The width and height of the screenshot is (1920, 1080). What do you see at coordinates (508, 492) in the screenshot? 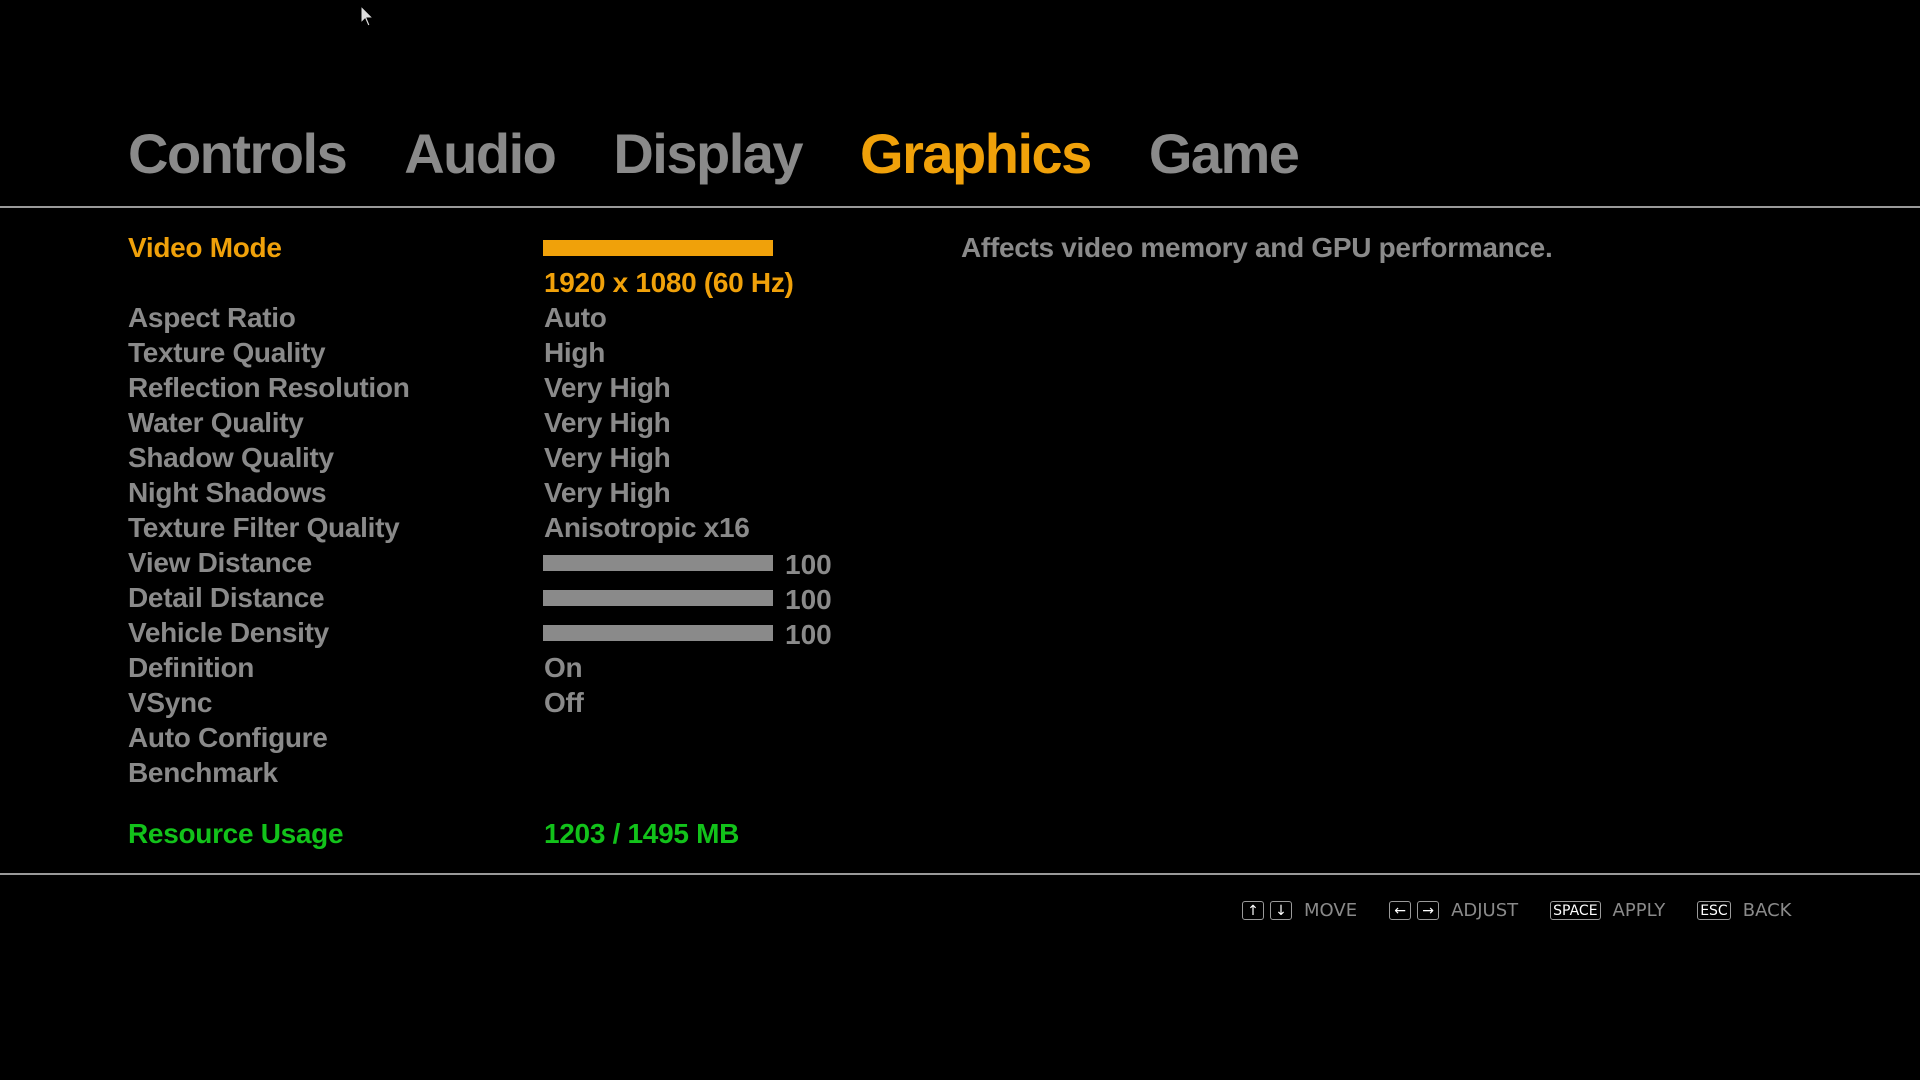
I see `setting-night-shadows: Night Shadows Very High` at bounding box center [508, 492].